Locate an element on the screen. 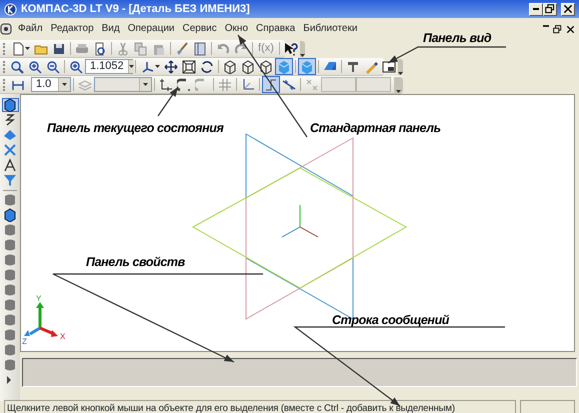 The image size is (579, 413). menu-item: Сервис is located at coordinates (199, 29).